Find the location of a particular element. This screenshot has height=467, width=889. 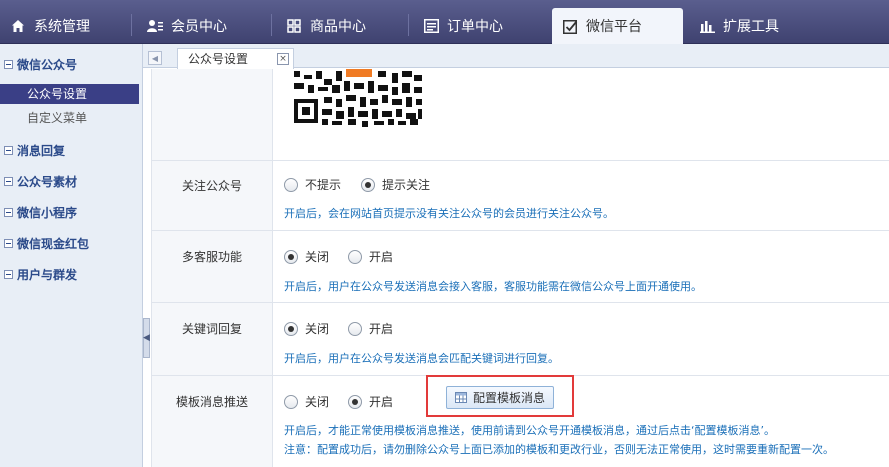

sidebar-group-mini-program: 微信小程序 is located at coordinates (71, 212).